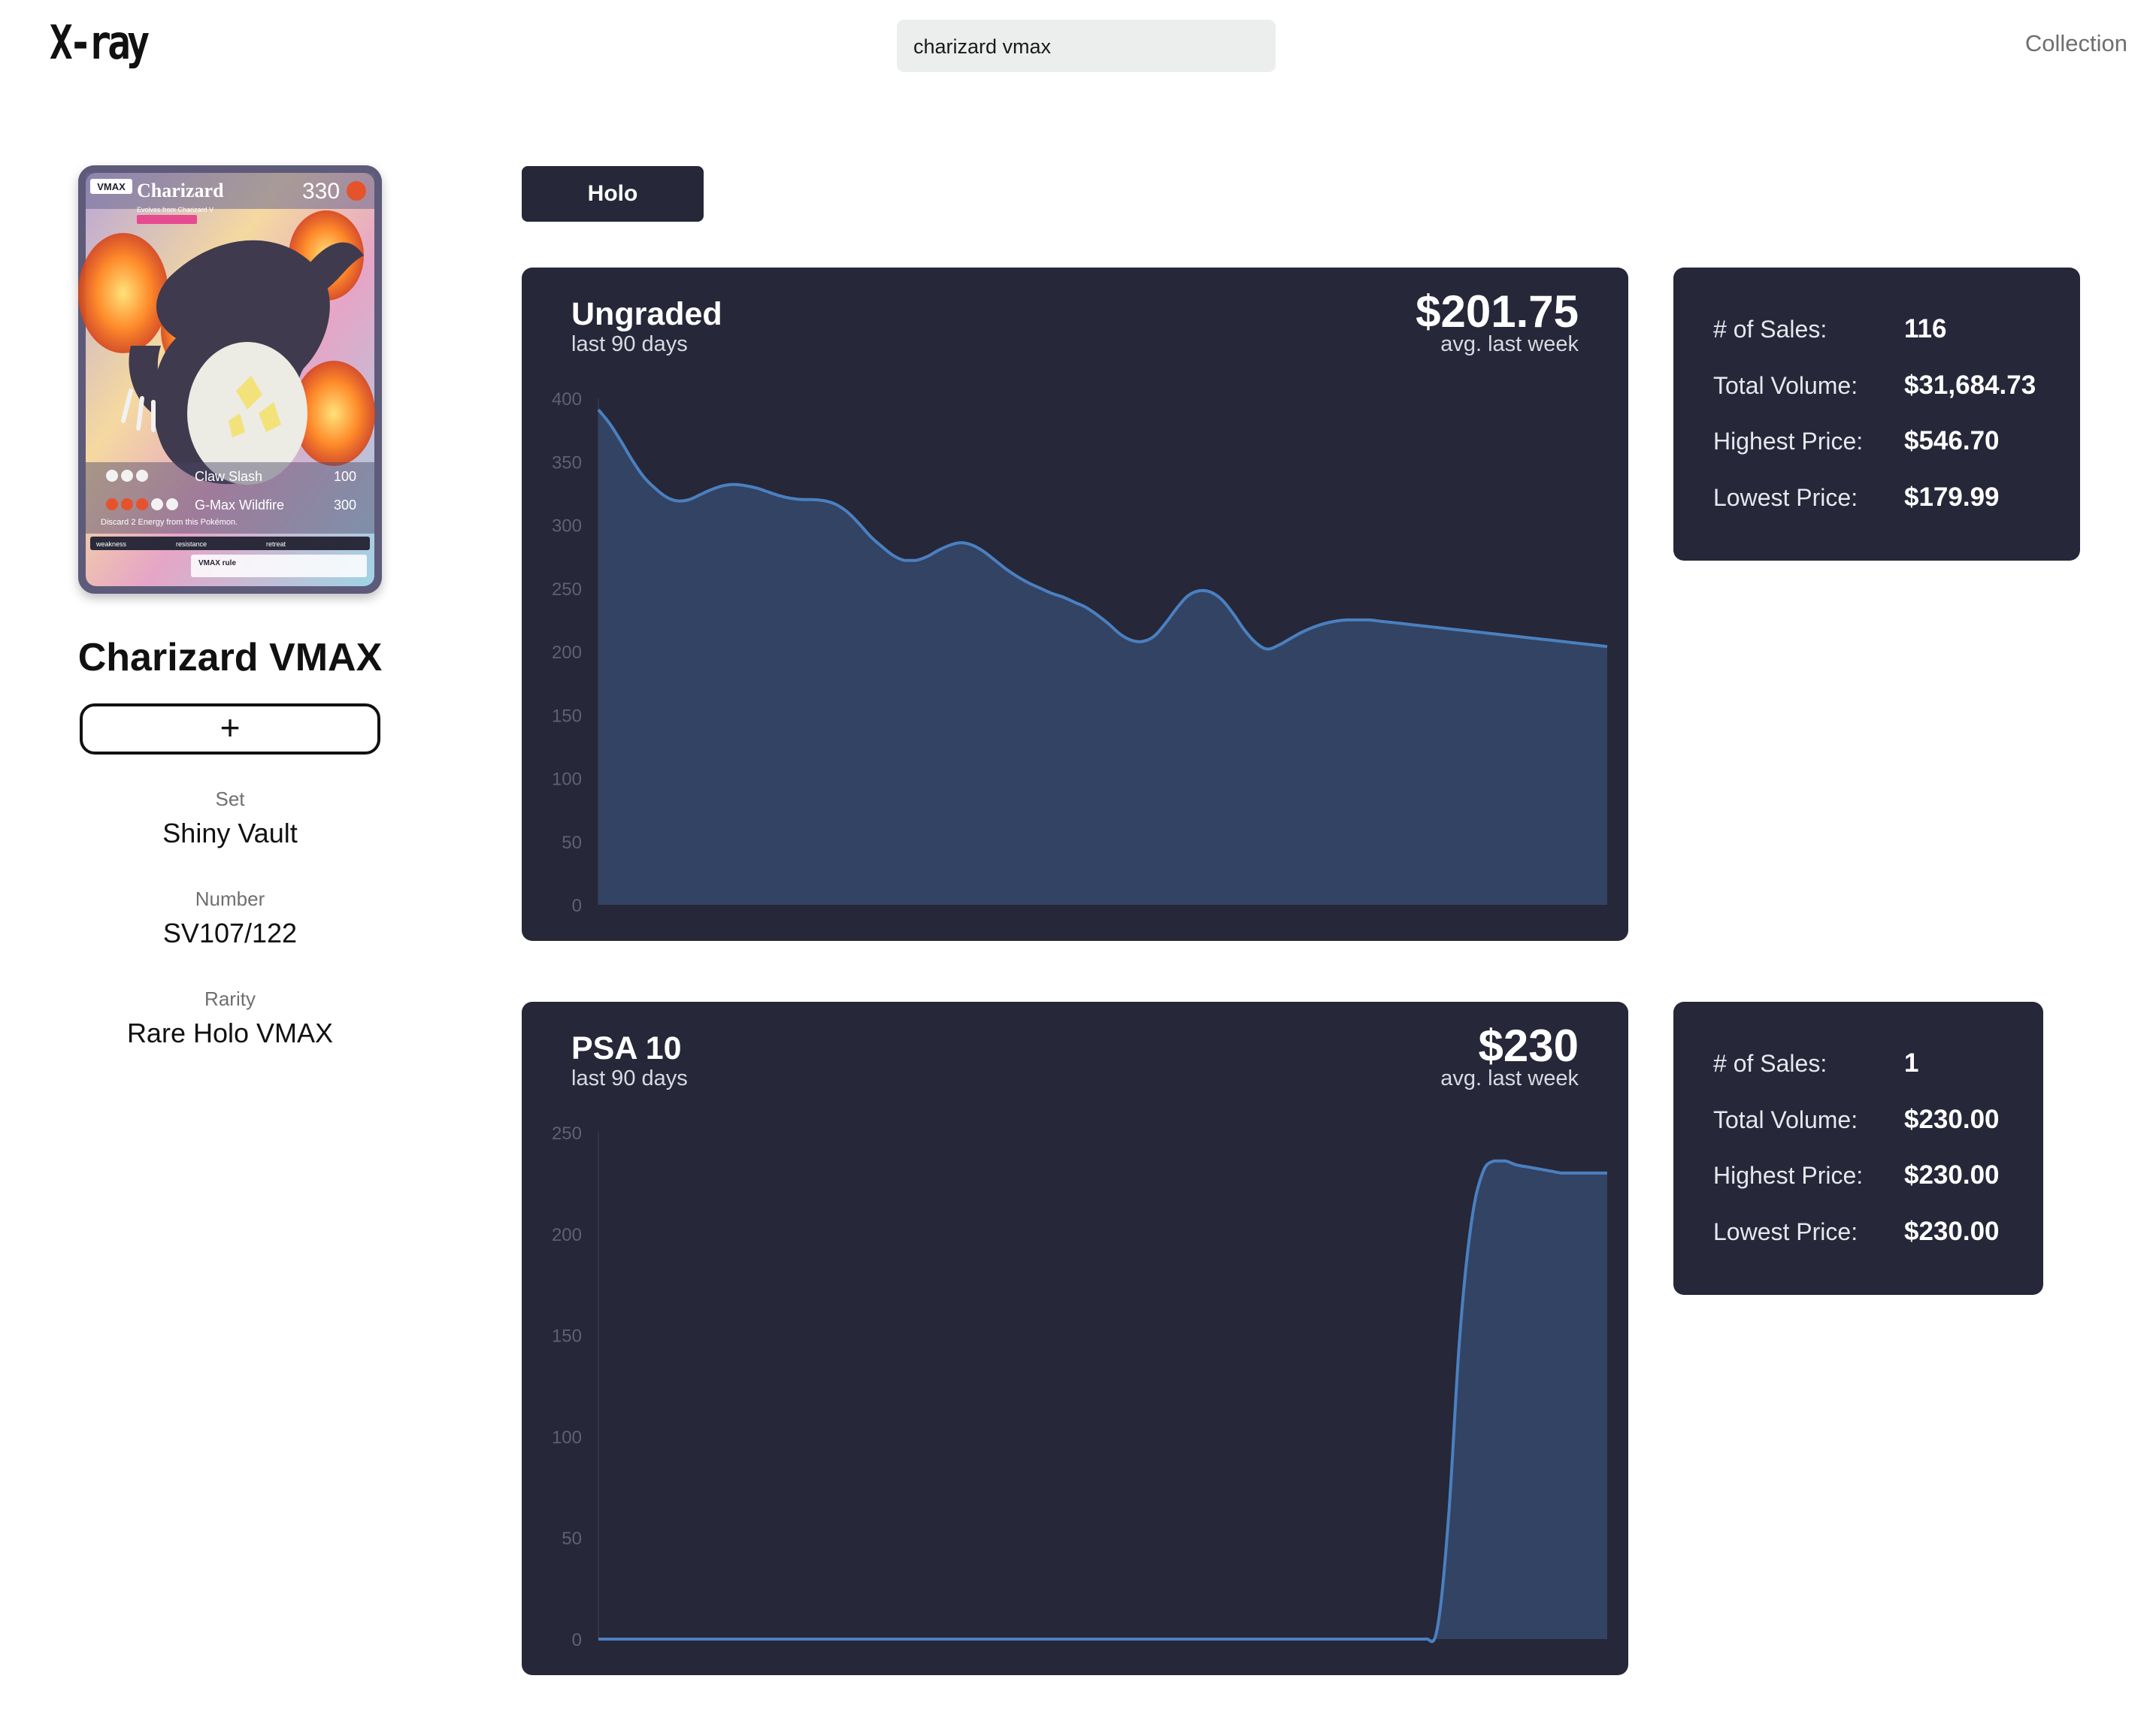 This screenshot has width=2156, height=1721. Describe the element at coordinates (1528, 1046) in the screenshot. I see `avg-price: $230` at that location.